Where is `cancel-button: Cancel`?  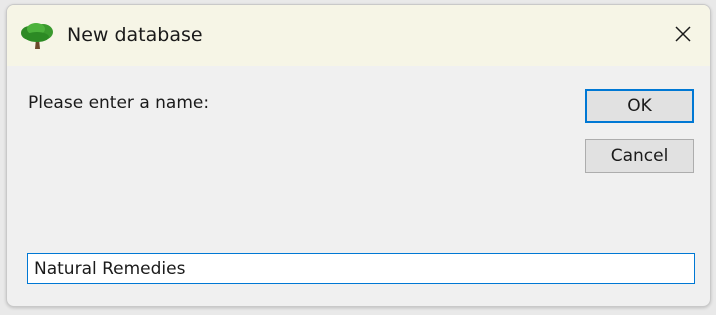 cancel-button: Cancel is located at coordinates (639, 156).